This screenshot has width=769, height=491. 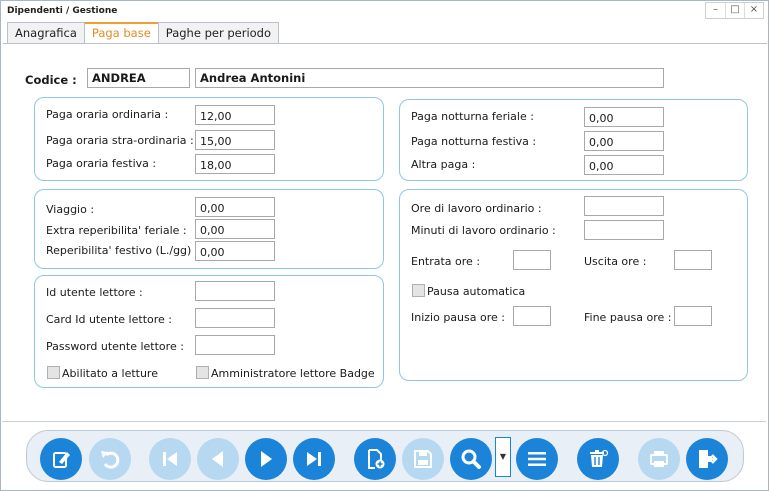 What do you see at coordinates (235, 345) in the screenshot?
I see `password-input` at bounding box center [235, 345].